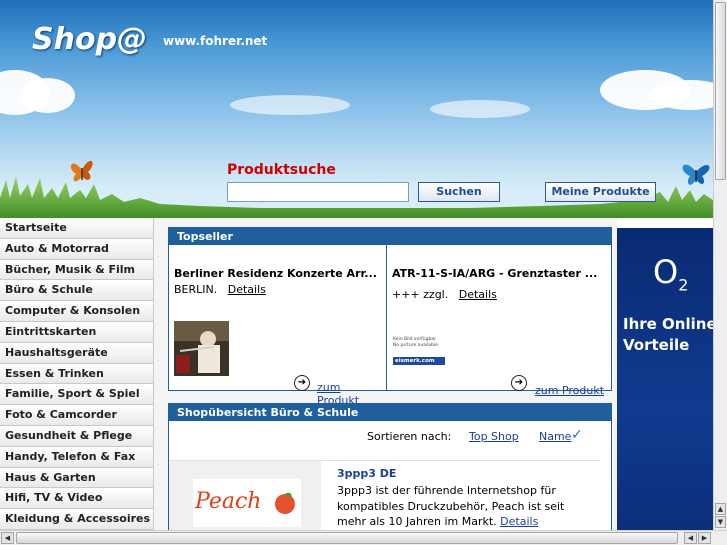 This screenshot has height=545, width=727. What do you see at coordinates (77, 249) in the screenshot?
I see `sidebar-item-auto-motorrad: Auto & Motorrad` at bounding box center [77, 249].